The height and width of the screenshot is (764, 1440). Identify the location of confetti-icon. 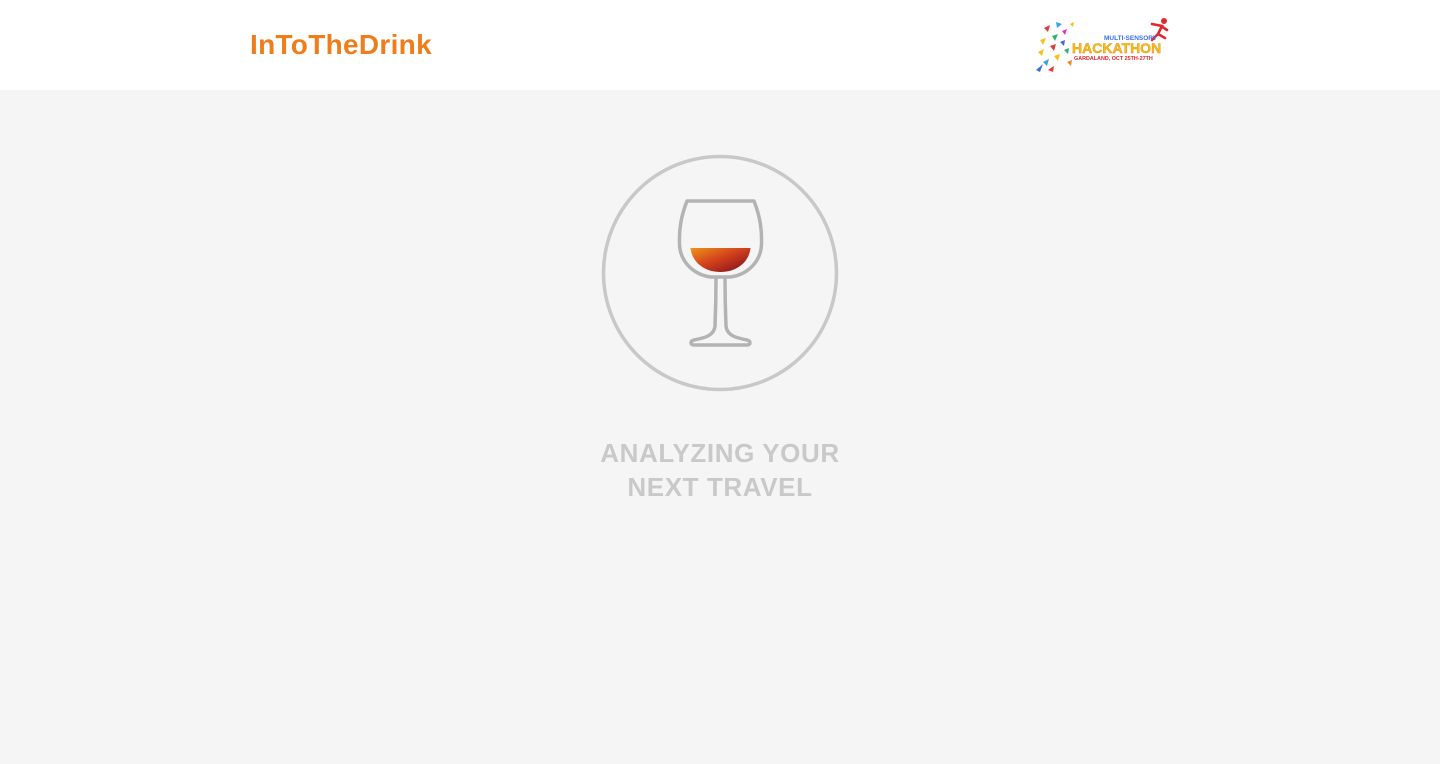
(1055, 47).